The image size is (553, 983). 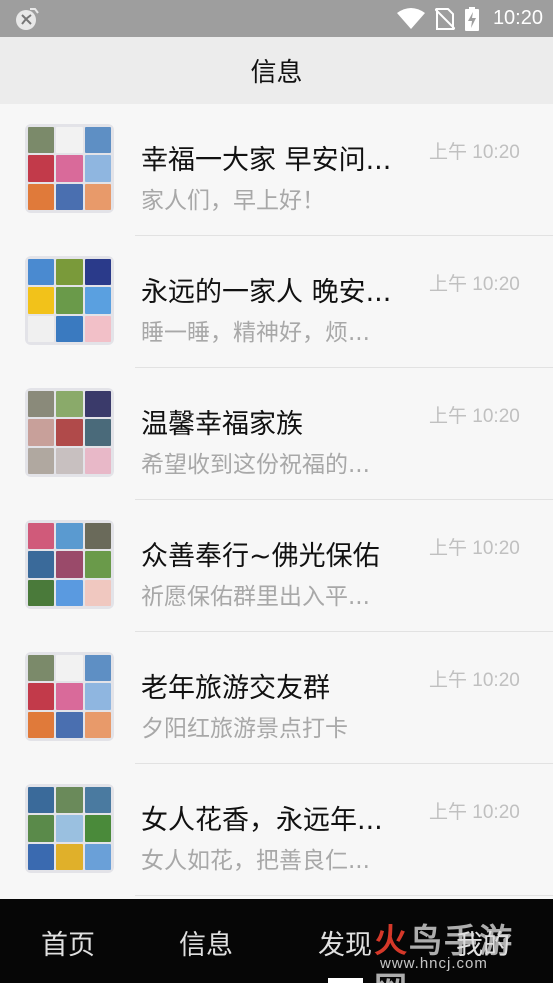 What do you see at coordinates (517, 18) in the screenshot?
I see `status-time: 10:20` at bounding box center [517, 18].